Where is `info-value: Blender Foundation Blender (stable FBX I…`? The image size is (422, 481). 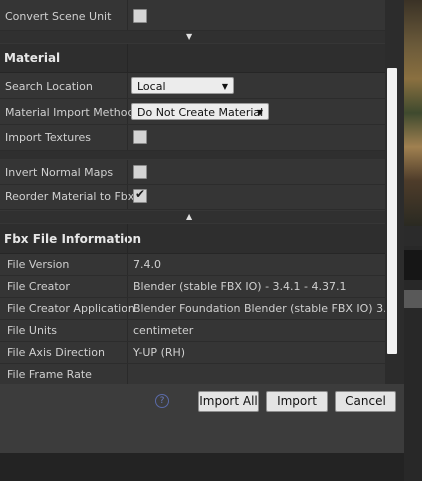 info-value: Blender Foundation Blender (stable FBX I… is located at coordinates (259, 308).